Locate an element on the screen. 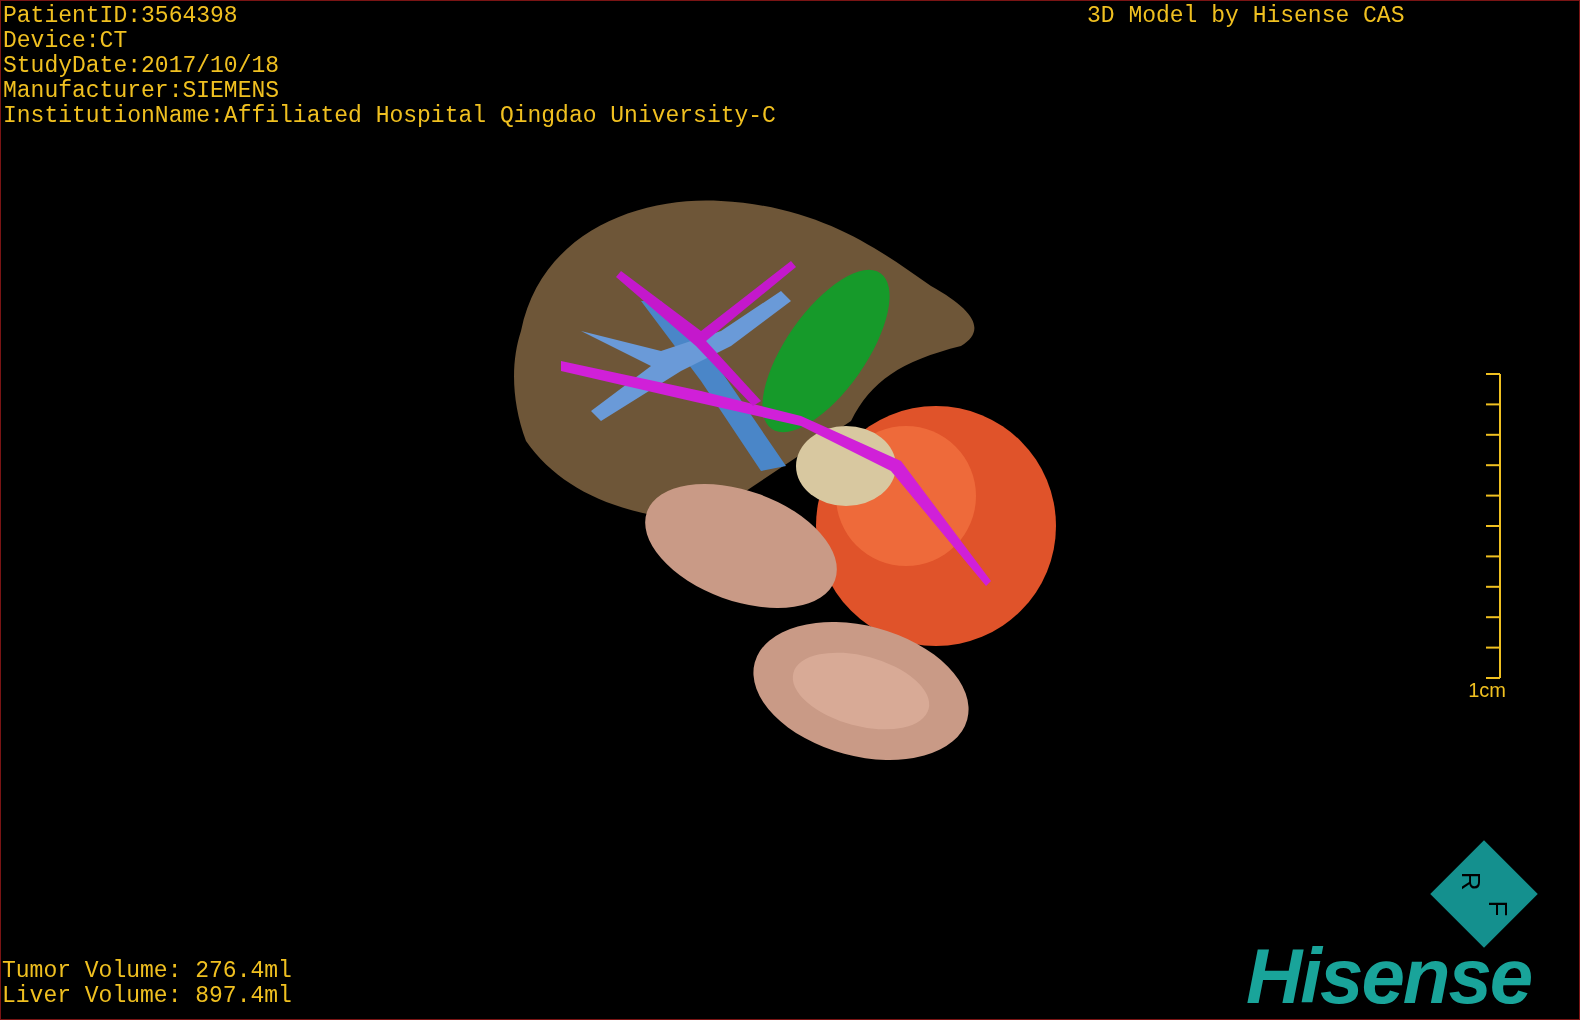  logo: Hisense is located at coordinates (1389, 976).